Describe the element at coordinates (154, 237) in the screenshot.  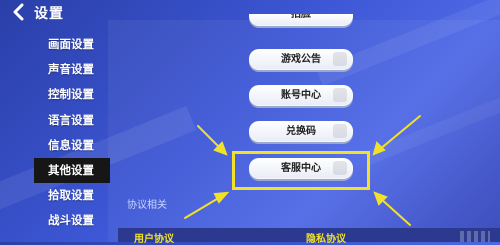
I see `user-agreement-link: 用户协议` at that location.